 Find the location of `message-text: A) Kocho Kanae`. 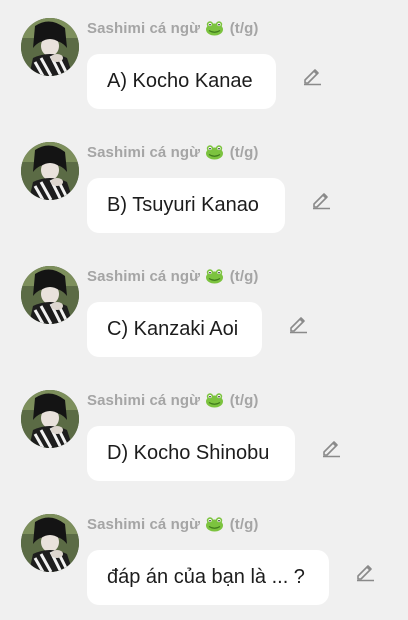

message-text: A) Kocho Kanae is located at coordinates (180, 81).